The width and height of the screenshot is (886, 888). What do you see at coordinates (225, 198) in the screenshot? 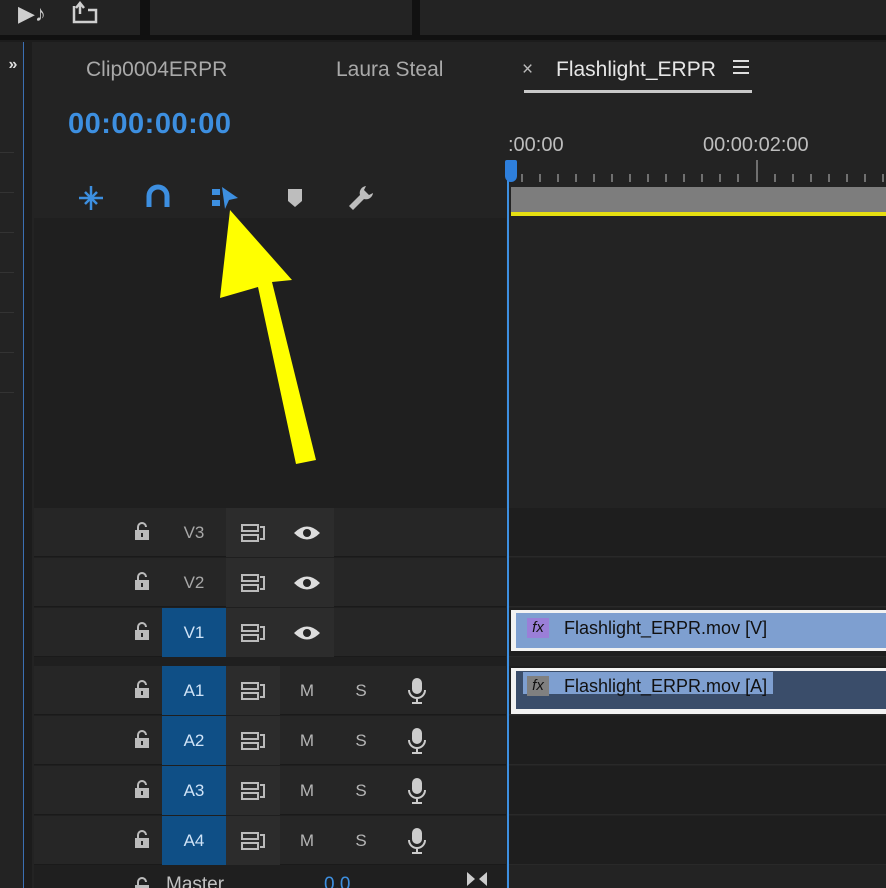
I see `linked-selection-icon` at bounding box center [225, 198].